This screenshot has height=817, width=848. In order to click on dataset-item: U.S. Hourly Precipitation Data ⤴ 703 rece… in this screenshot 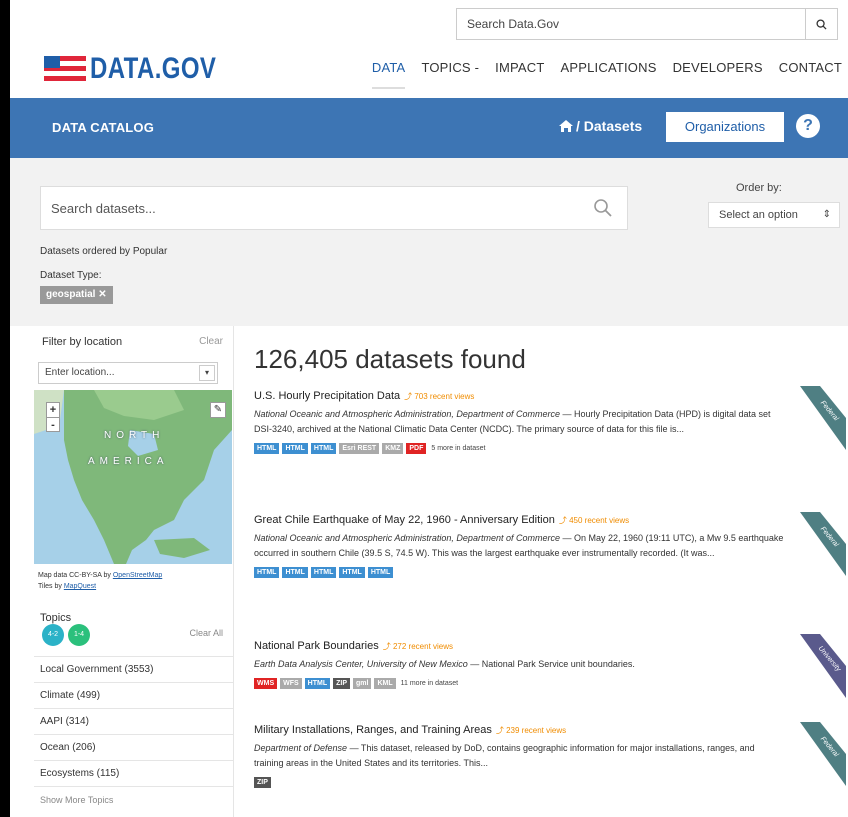, I will do `click(519, 422)`.